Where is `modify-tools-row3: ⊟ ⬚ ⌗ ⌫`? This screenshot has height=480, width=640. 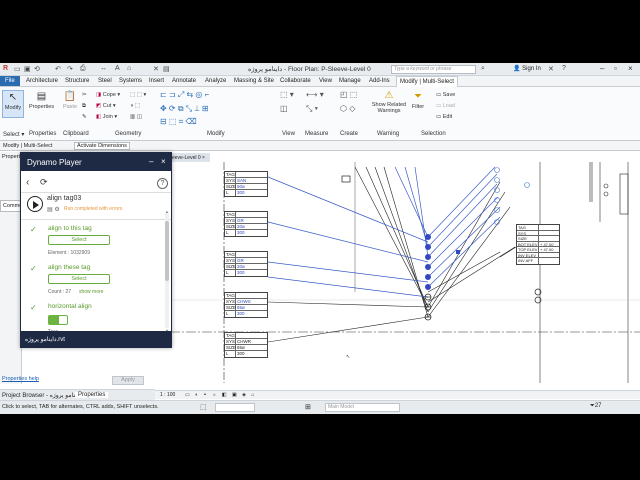
modify-tools-row3: ⊟ ⬚ ⌗ ⌫ is located at coordinates (178, 122).